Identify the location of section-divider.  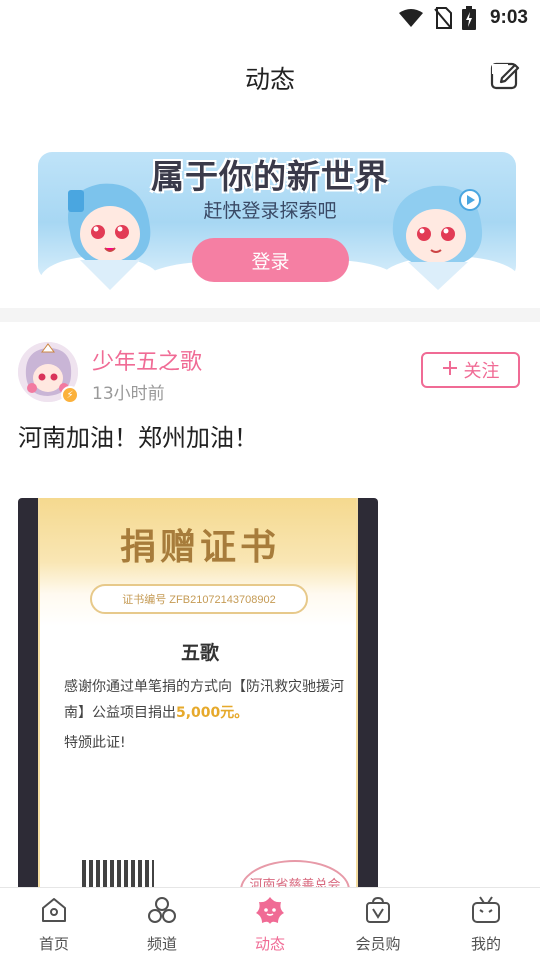
(270, 315).